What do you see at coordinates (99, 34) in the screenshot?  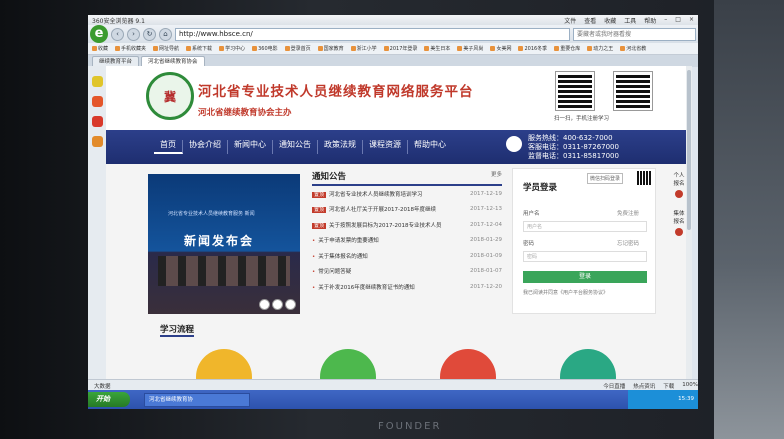 I see `browser-logo-icon: e` at bounding box center [99, 34].